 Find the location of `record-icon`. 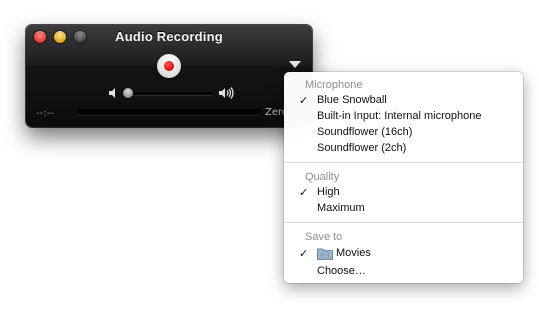

record-icon is located at coordinates (169, 66).